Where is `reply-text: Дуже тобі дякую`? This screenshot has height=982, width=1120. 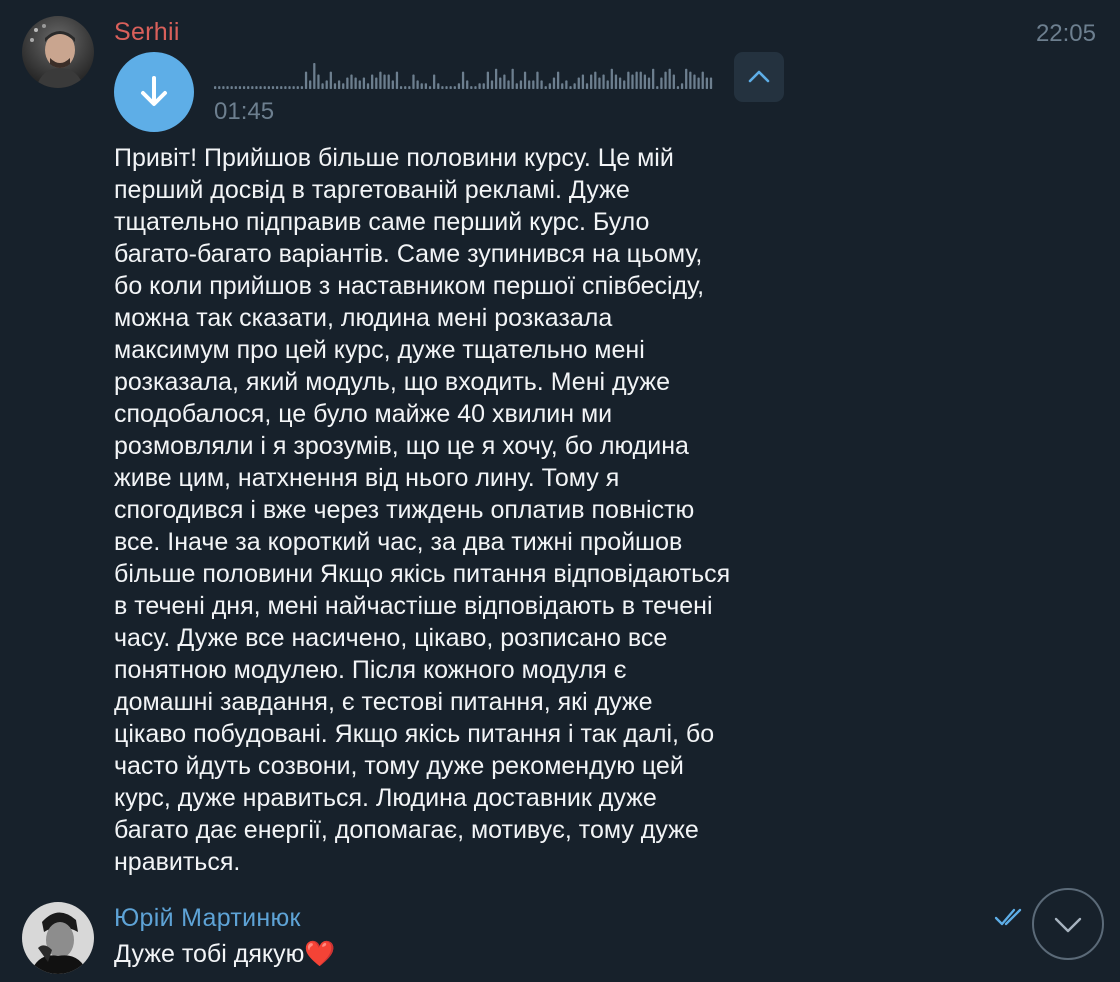
reply-text: Дуже тобі дякую is located at coordinates (209, 954).